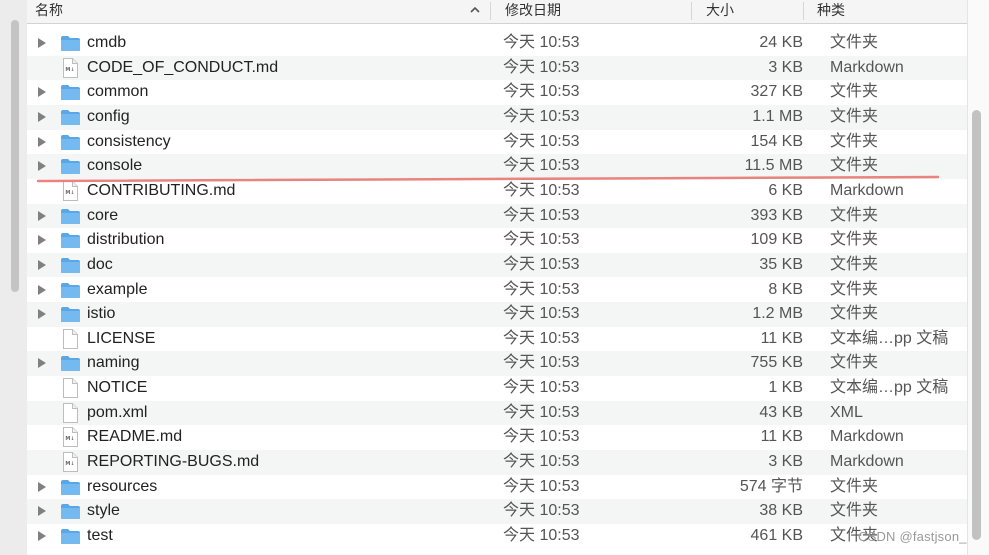 This screenshot has width=989, height=555. What do you see at coordinates (781, 511) in the screenshot?
I see `file-size: 38 KB` at bounding box center [781, 511].